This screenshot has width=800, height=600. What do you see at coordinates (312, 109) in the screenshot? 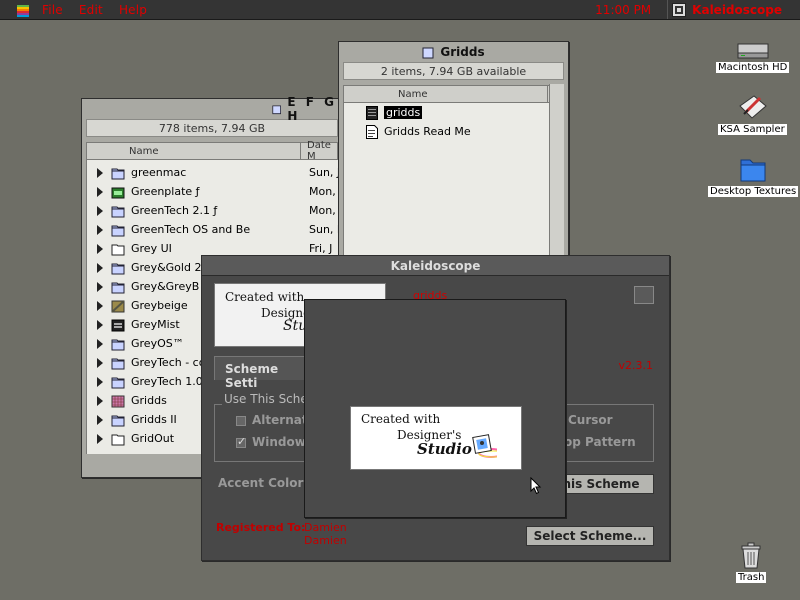
I see `window-title: E F G H` at bounding box center [312, 109].